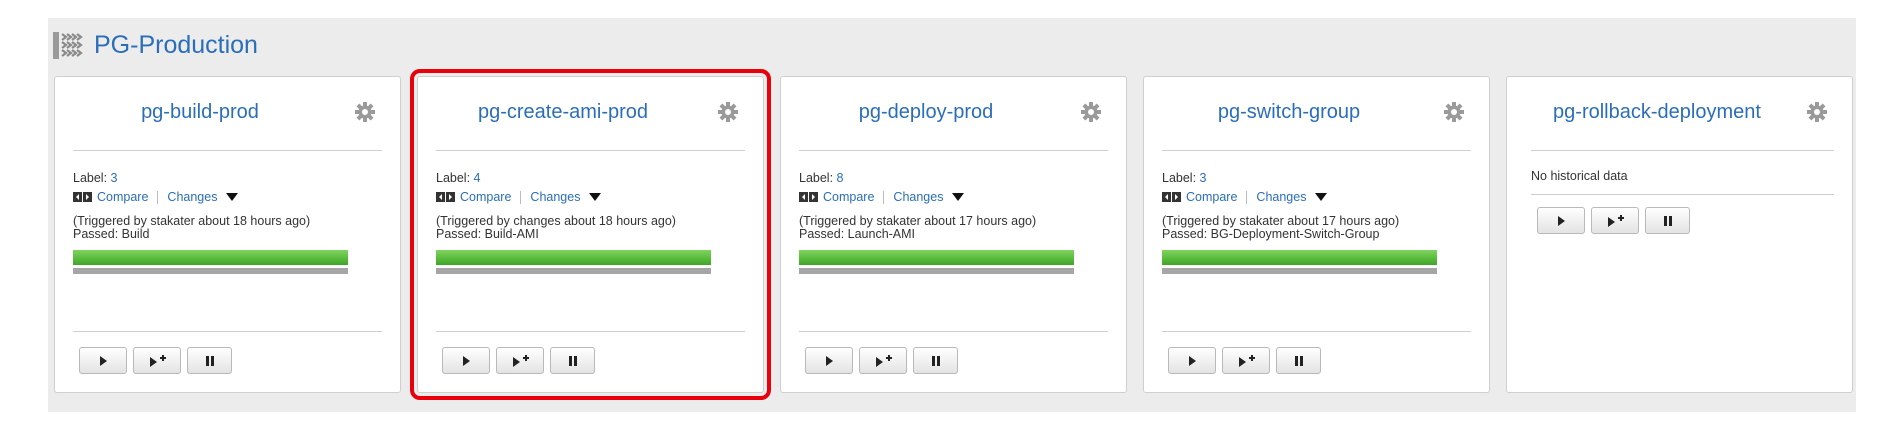 This screenshot has width=1900, height=430. What do you see at coordinates (1271, 234) in the screenshot?
I see `passed-text: Passed: BG-Deployment-Switch-Group` at bounding box center [1271, 234].